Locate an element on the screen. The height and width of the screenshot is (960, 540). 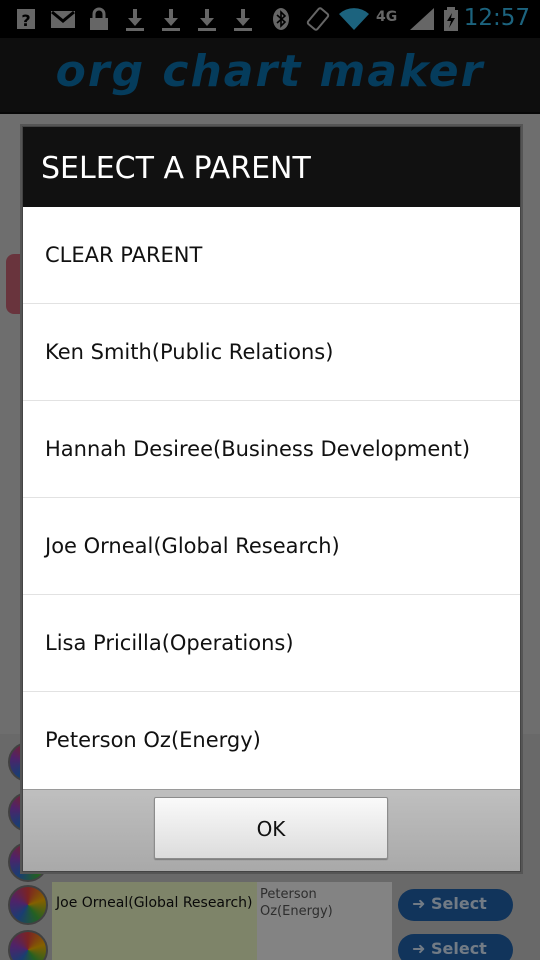
list-item: Ken Smith(Public Relations) is located at coordinates (271, 352).